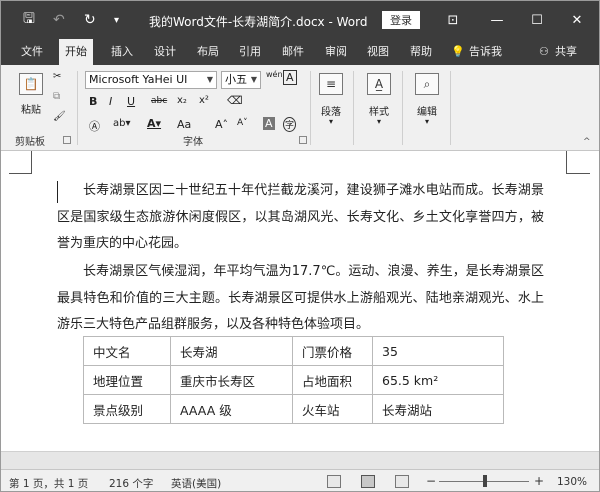 The height and width of the screenshot is (492, 600). What do you see at coordinates (235, 100) in the screenshot?
I see `clear-formatting-icon: ⌫` at bounding box center [235, 100].